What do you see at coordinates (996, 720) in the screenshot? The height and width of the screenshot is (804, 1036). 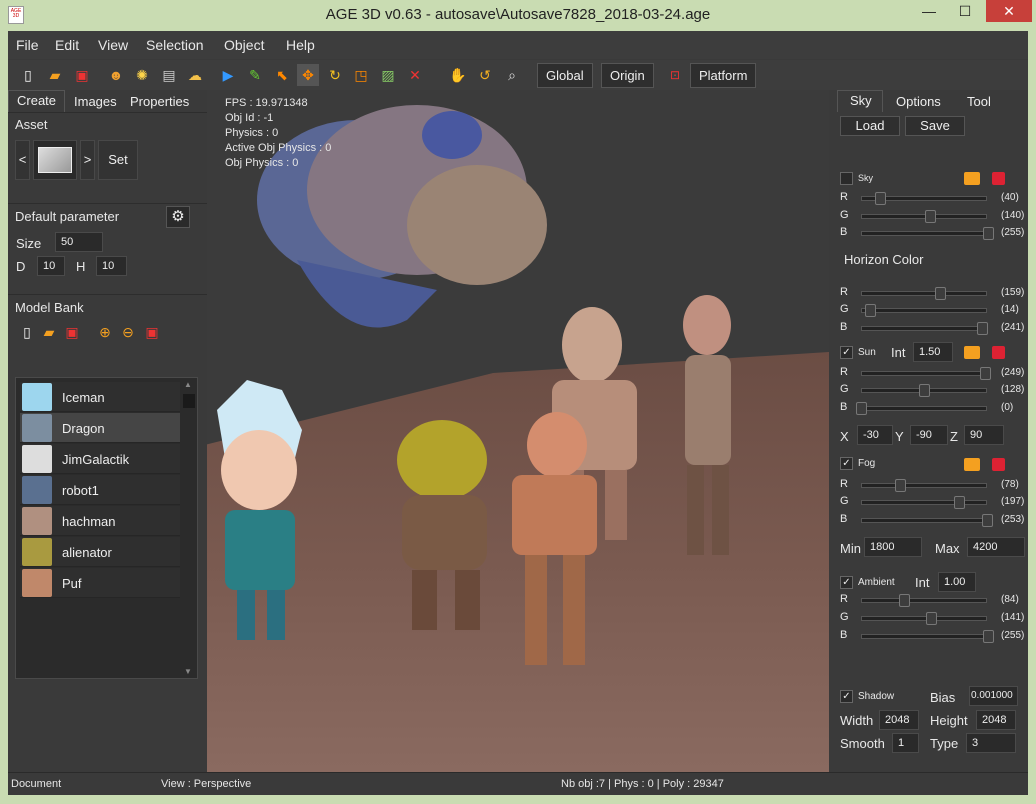 I see `shadow-height-input: 2048` at bounding box center [996, 720].